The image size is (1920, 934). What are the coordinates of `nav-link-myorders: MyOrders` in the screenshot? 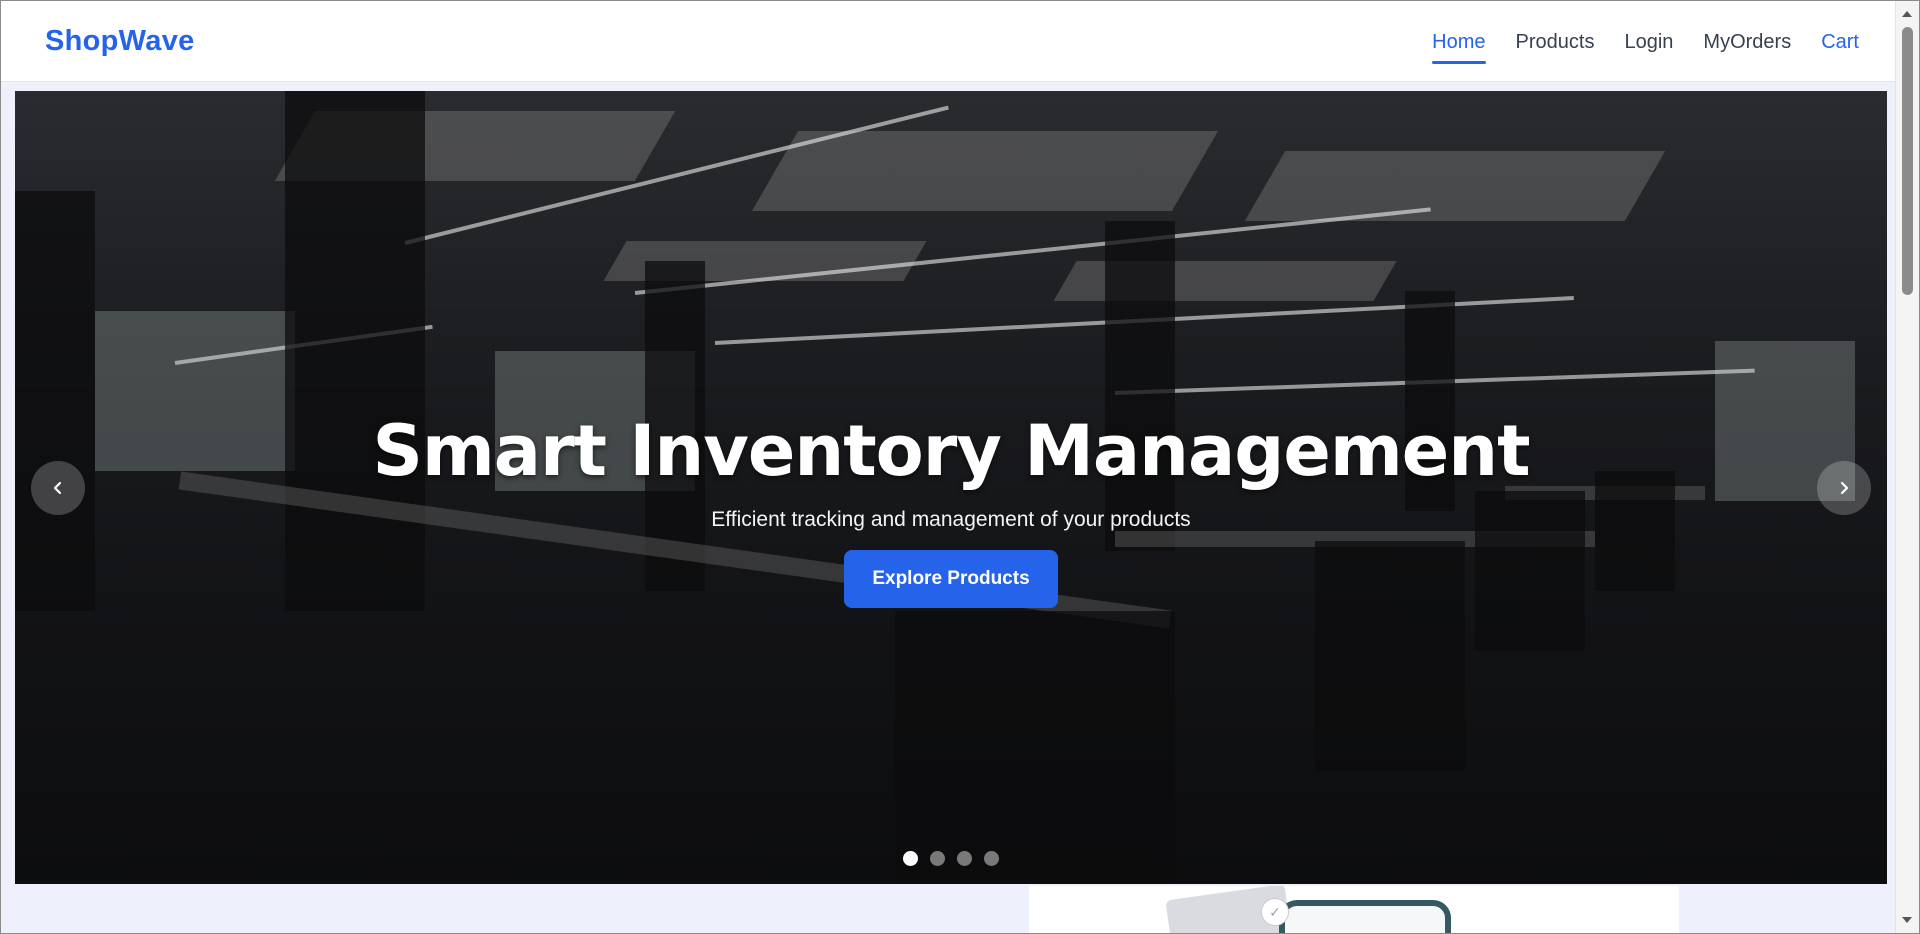 It's located at (1747, 45).